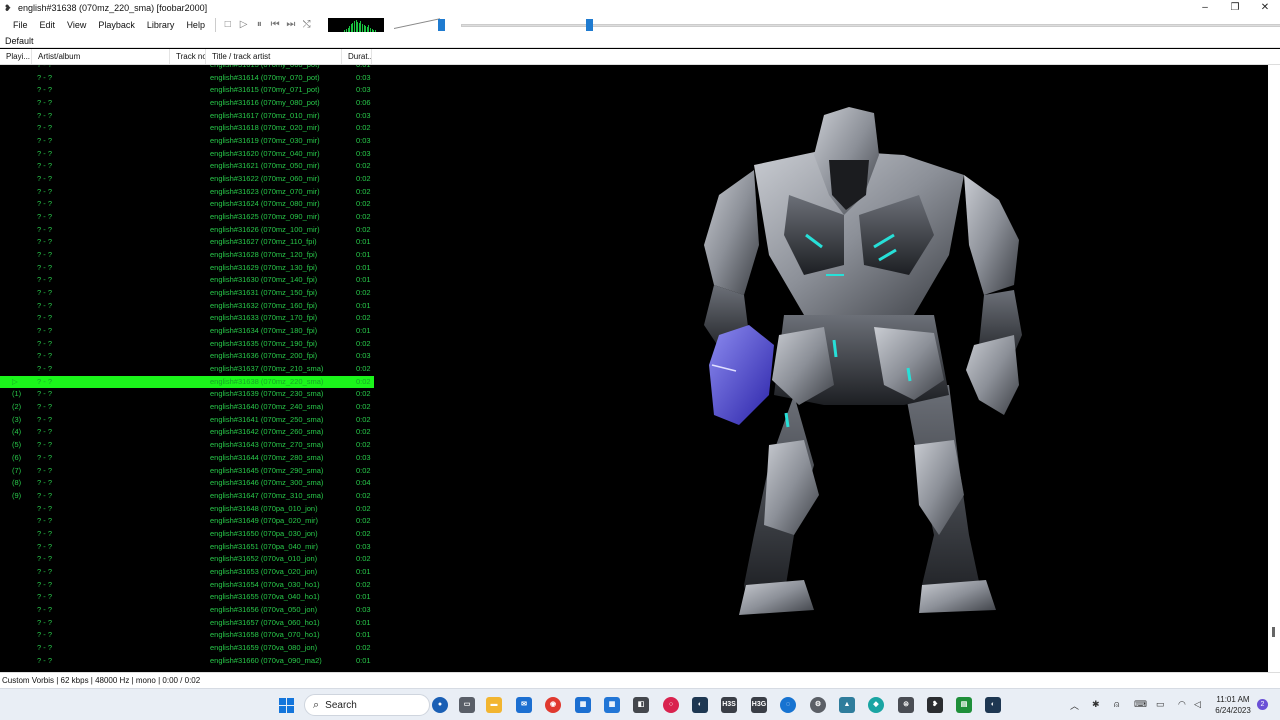 This screenshot has height=720, width=1280. What do you see at coordinates (187, 344) in the screenshot?
I see `playlist-row: ? - ? english#31635 (070mz_190_fpi) 0:02` at bounding box center [187, 344].